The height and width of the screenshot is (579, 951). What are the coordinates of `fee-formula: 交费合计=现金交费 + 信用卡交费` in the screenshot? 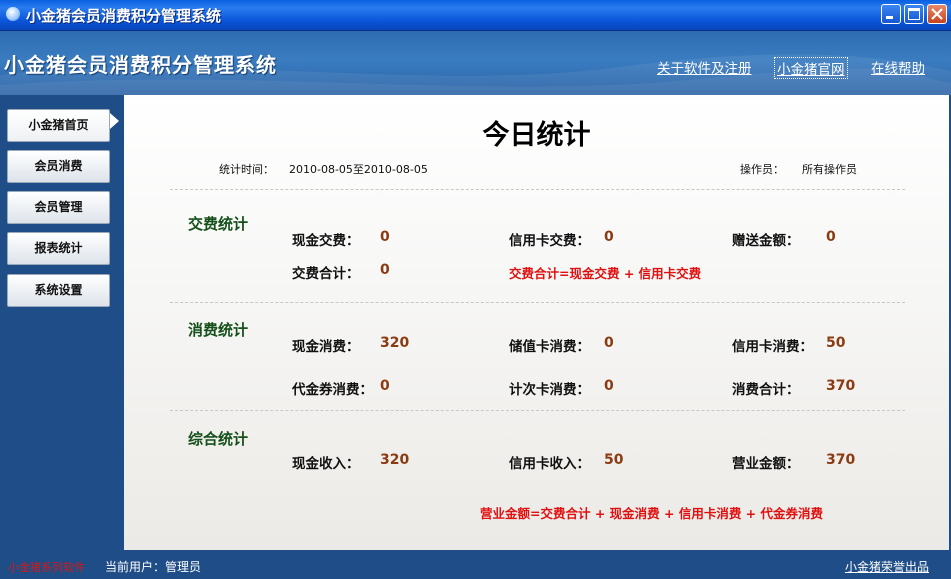 It's located at (605, 273).